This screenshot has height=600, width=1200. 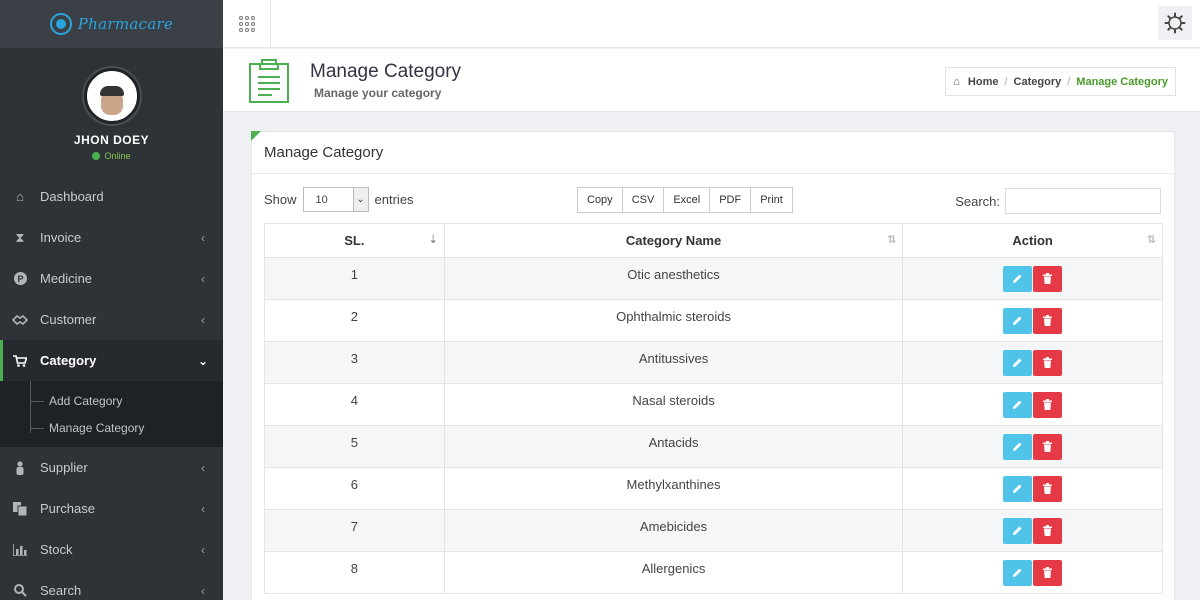 I want to click on sidebar-item-medicine: P Medicine ‹, so click(x=111, y=278).